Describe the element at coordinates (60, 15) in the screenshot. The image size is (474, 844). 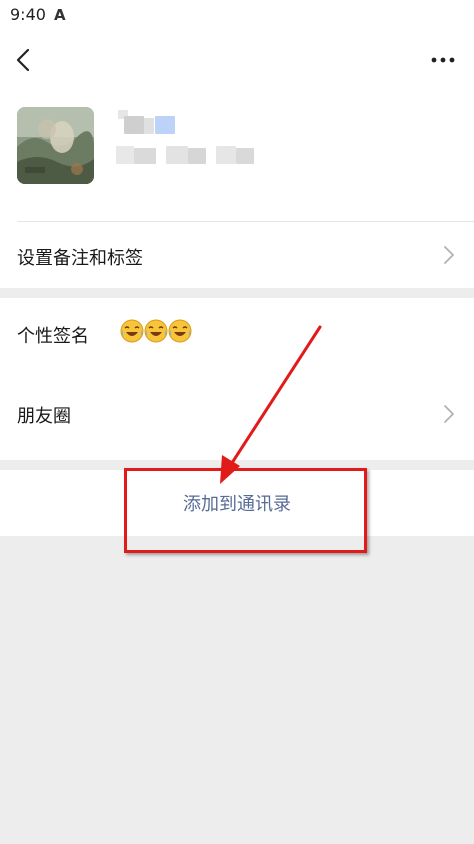
I see `status-indicator-icon: A` at that location.